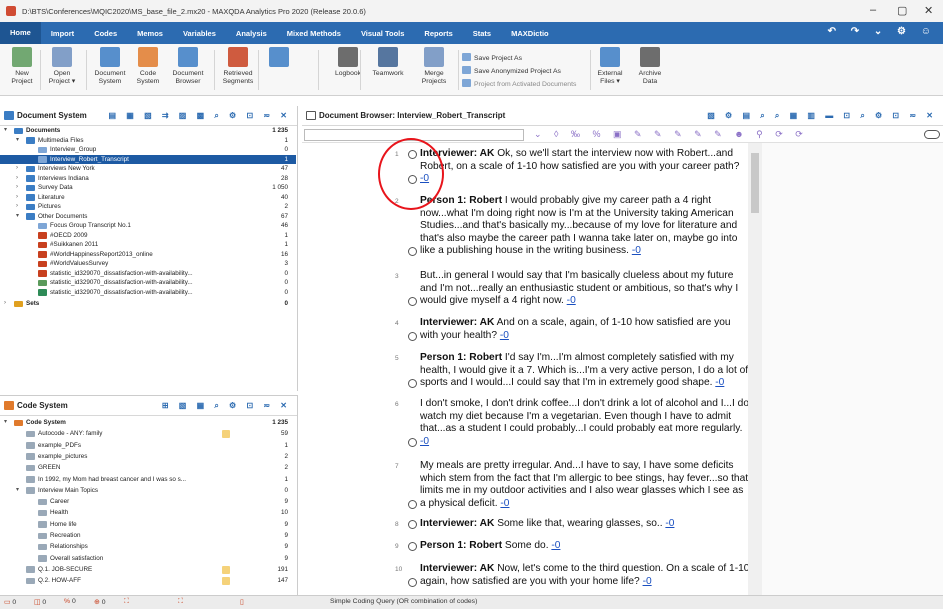 This screenshot has height=609, width=943. Describe the element at coordinates (530, 33) in the screenshot. I see `menu-tab-maxdictio: MAXDictio` at that location.